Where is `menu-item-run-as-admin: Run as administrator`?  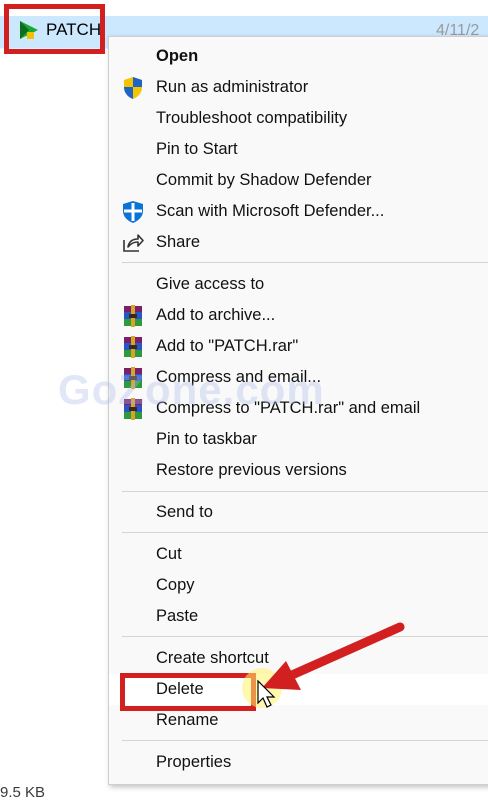 menu-item-run-as-admin: Run as administrator is located at coordinates (298, 87).